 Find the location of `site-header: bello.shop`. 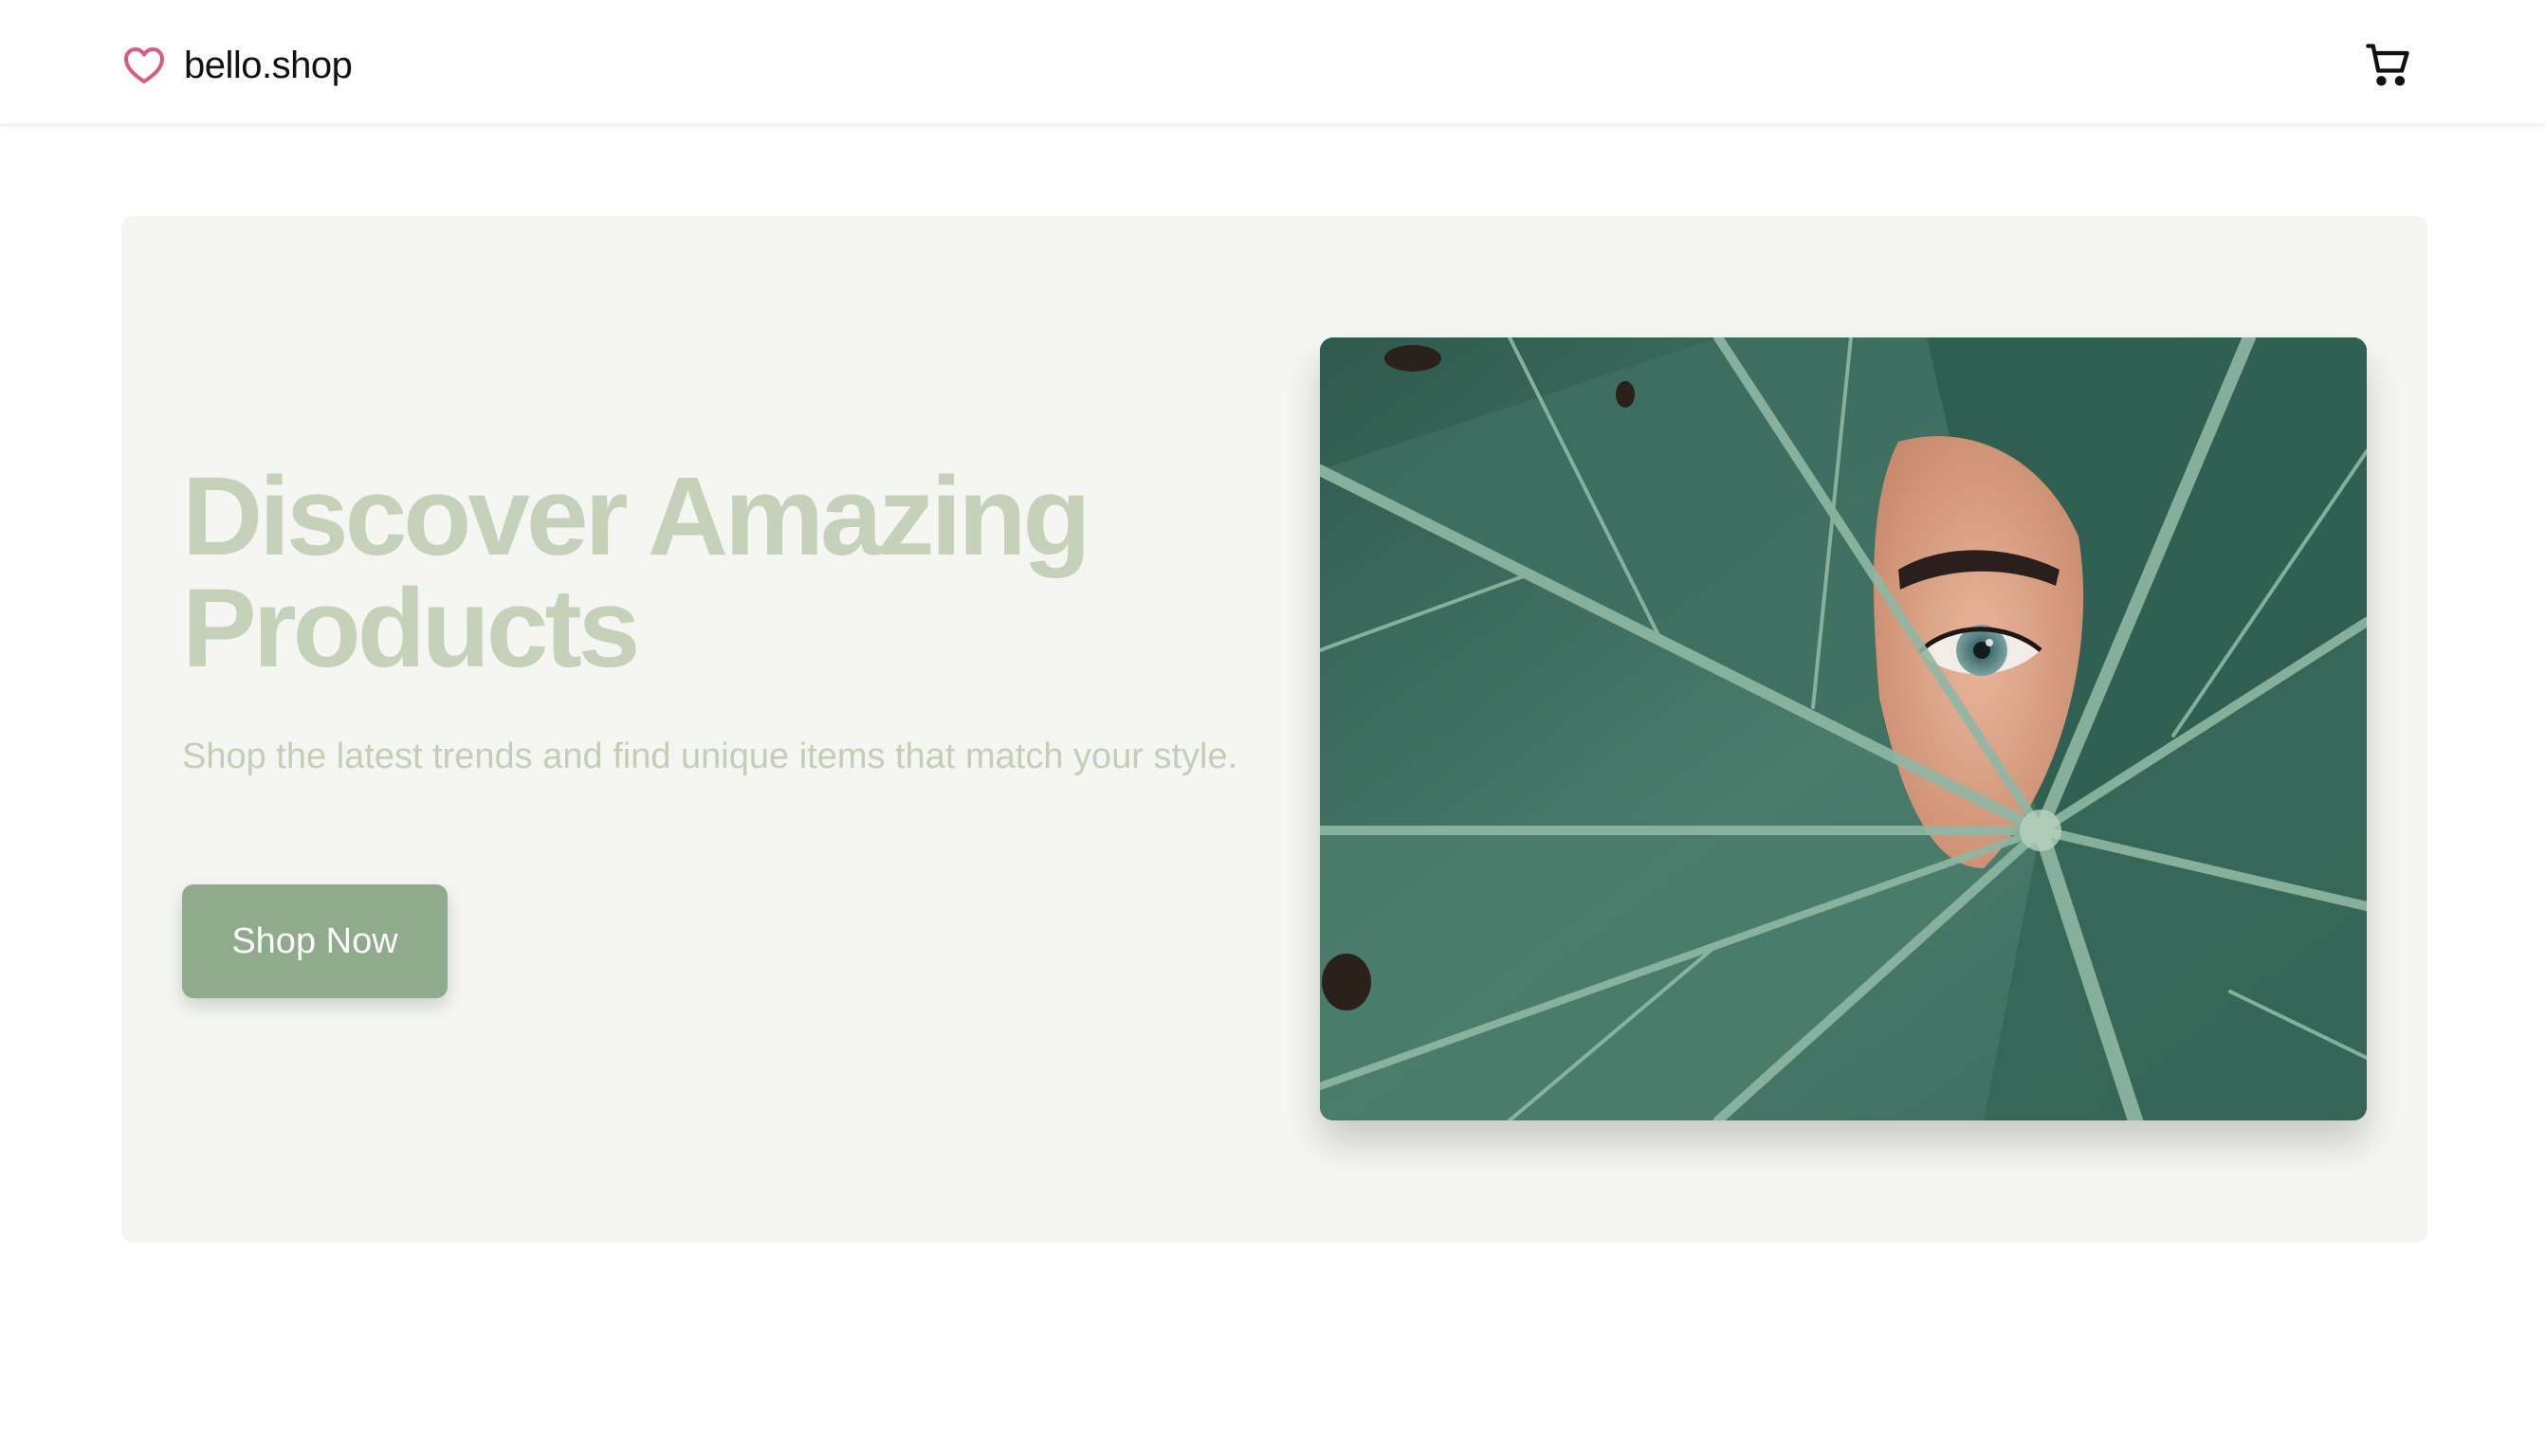

site-header: bello.shop is located at coordinates (1272, 63).